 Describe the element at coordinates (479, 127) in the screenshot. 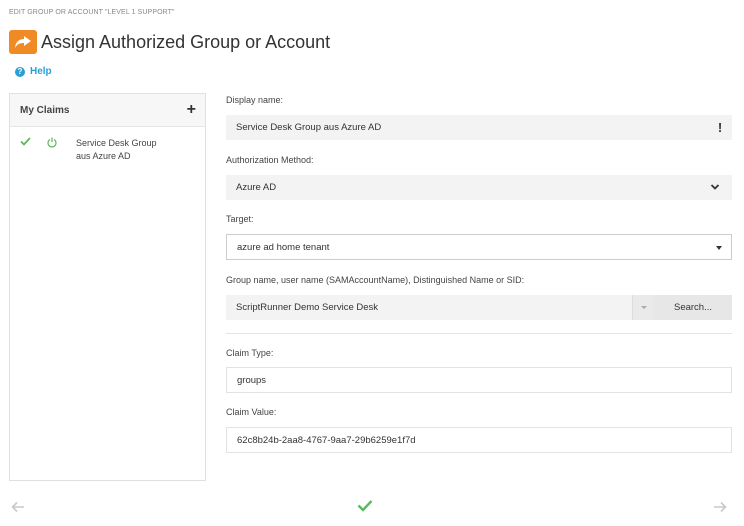

I see `display-name-field: Service Desk Group aus Azure AD !` at that location.